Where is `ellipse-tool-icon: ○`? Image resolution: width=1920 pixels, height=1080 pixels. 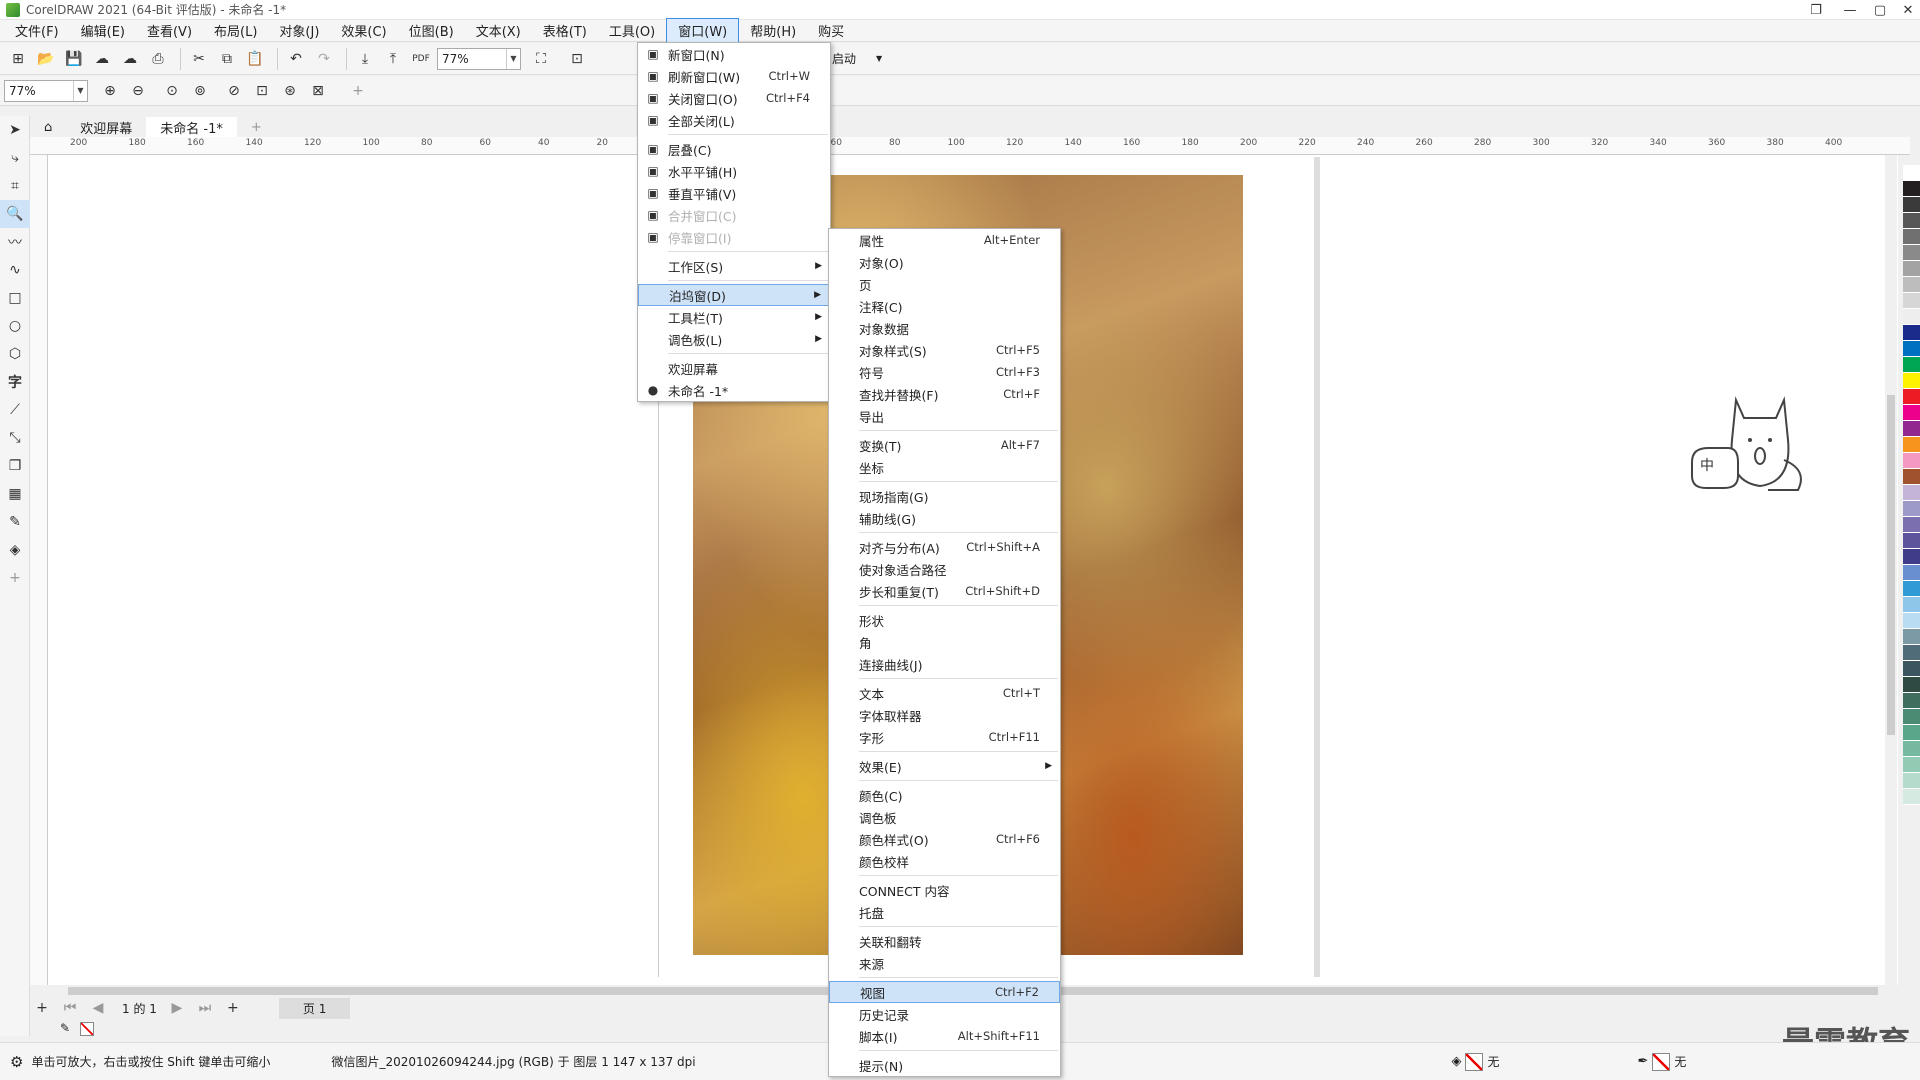 ellipse-tool-icon: ○ is located at coordinates (15, 326).